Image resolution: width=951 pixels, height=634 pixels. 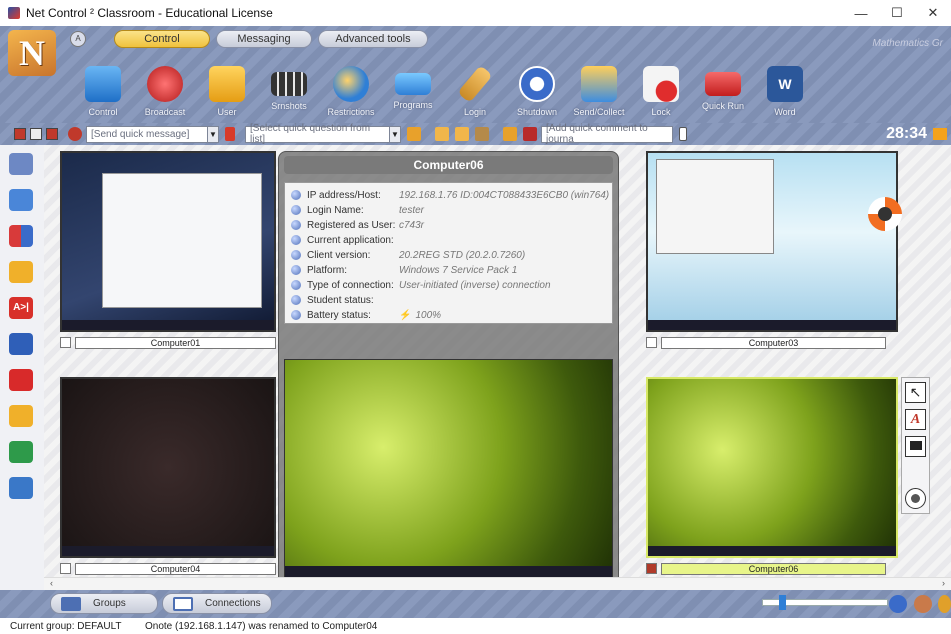 I want to click on text-tool-icon: A>|, so click(x=21, y=308).